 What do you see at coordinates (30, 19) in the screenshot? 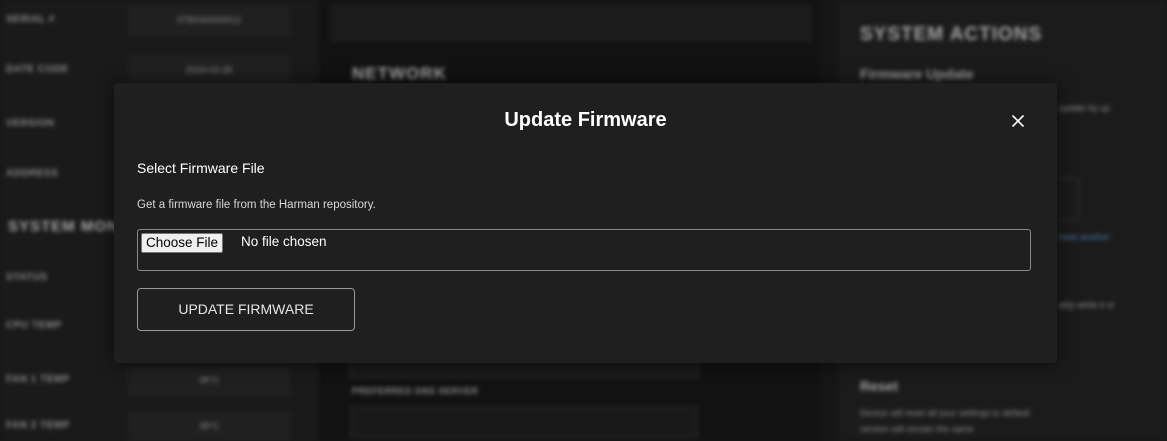
I see `info-label: SERIAL #` at bounding box center [30, 19].